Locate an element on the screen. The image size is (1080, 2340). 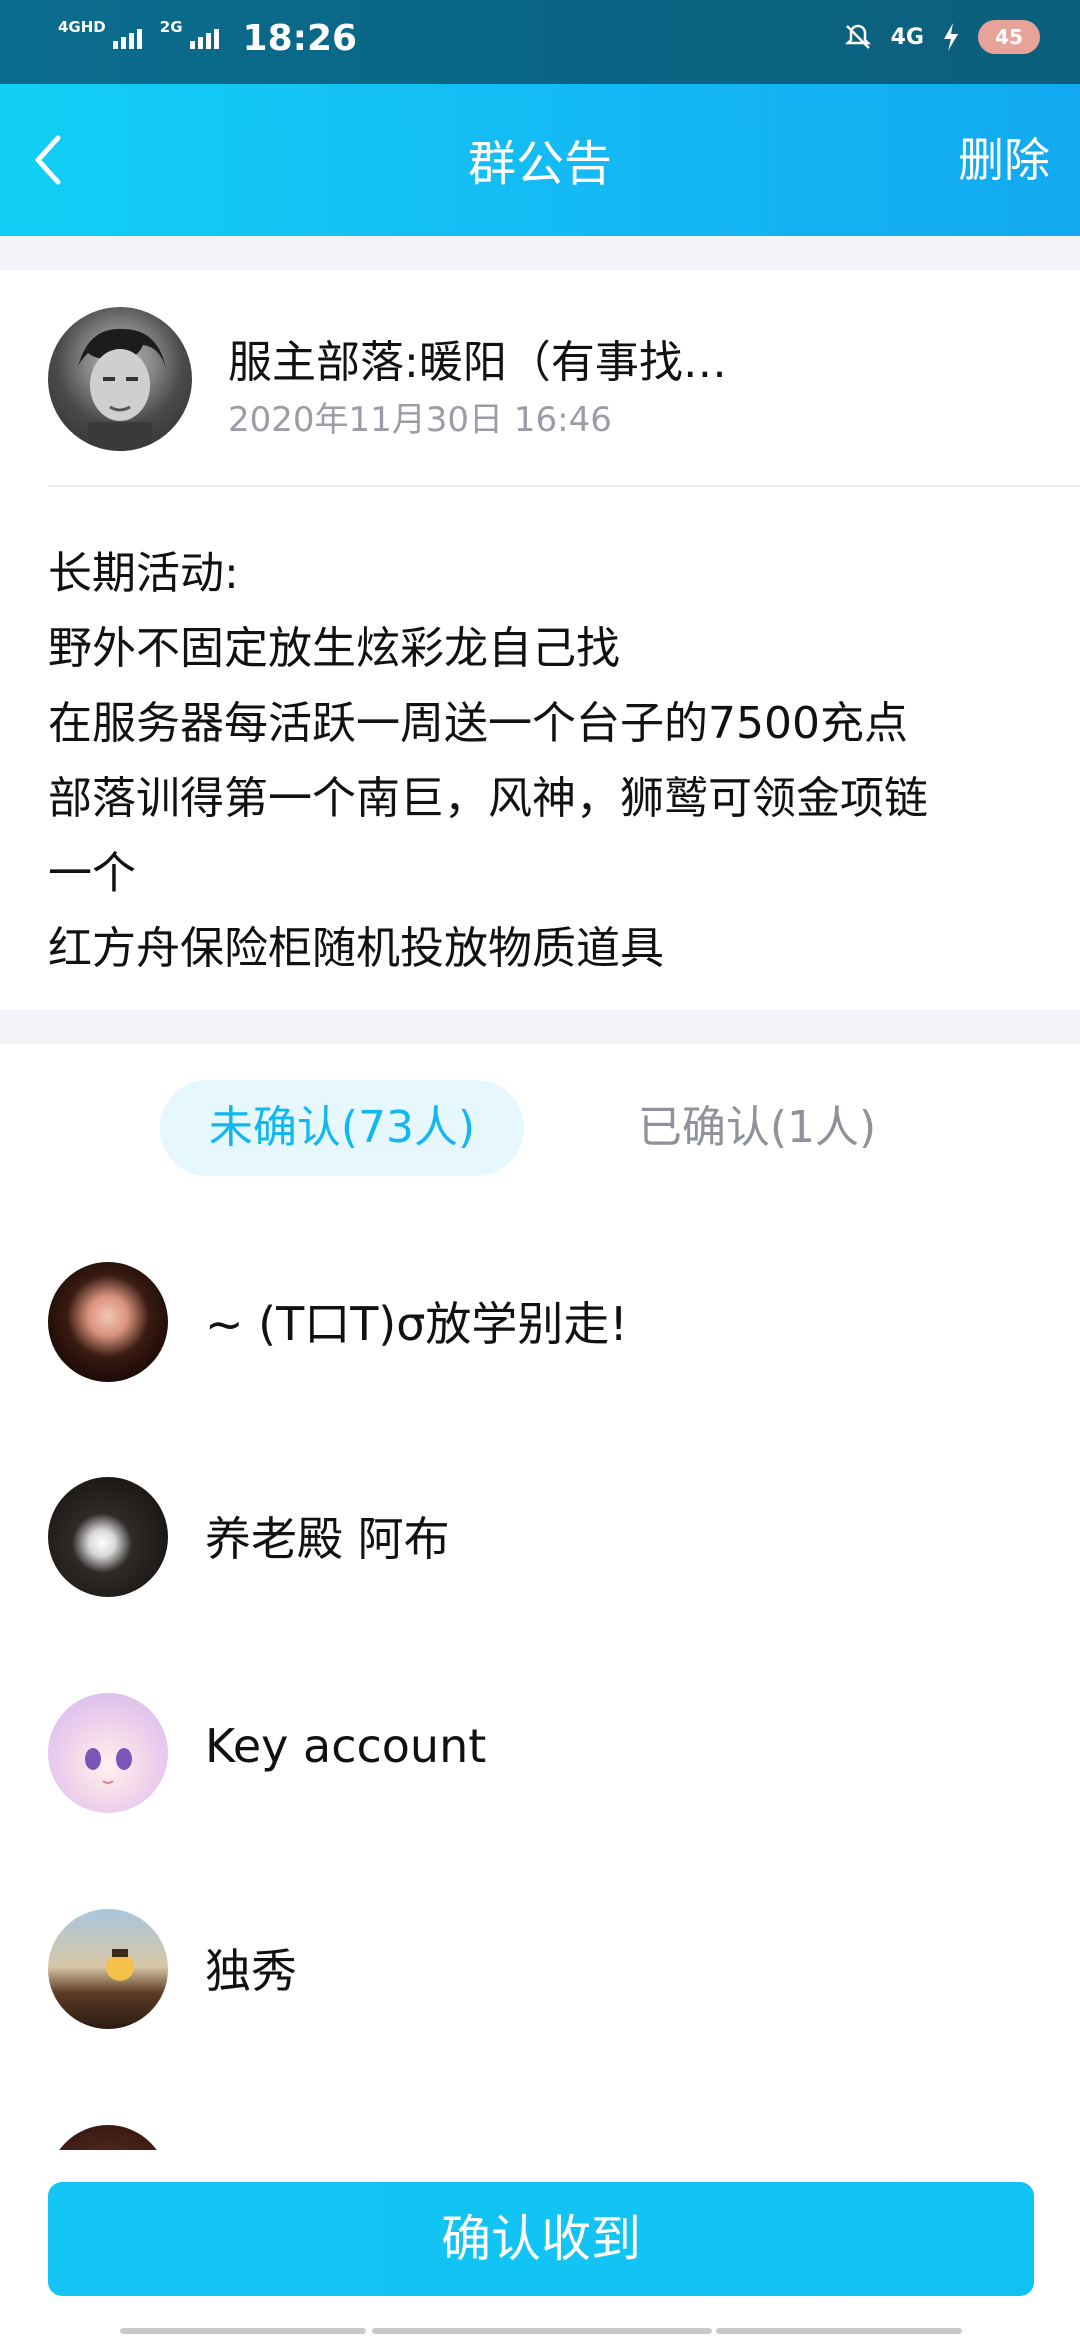
list-item: Key account is located at coordinates (540, 1753).